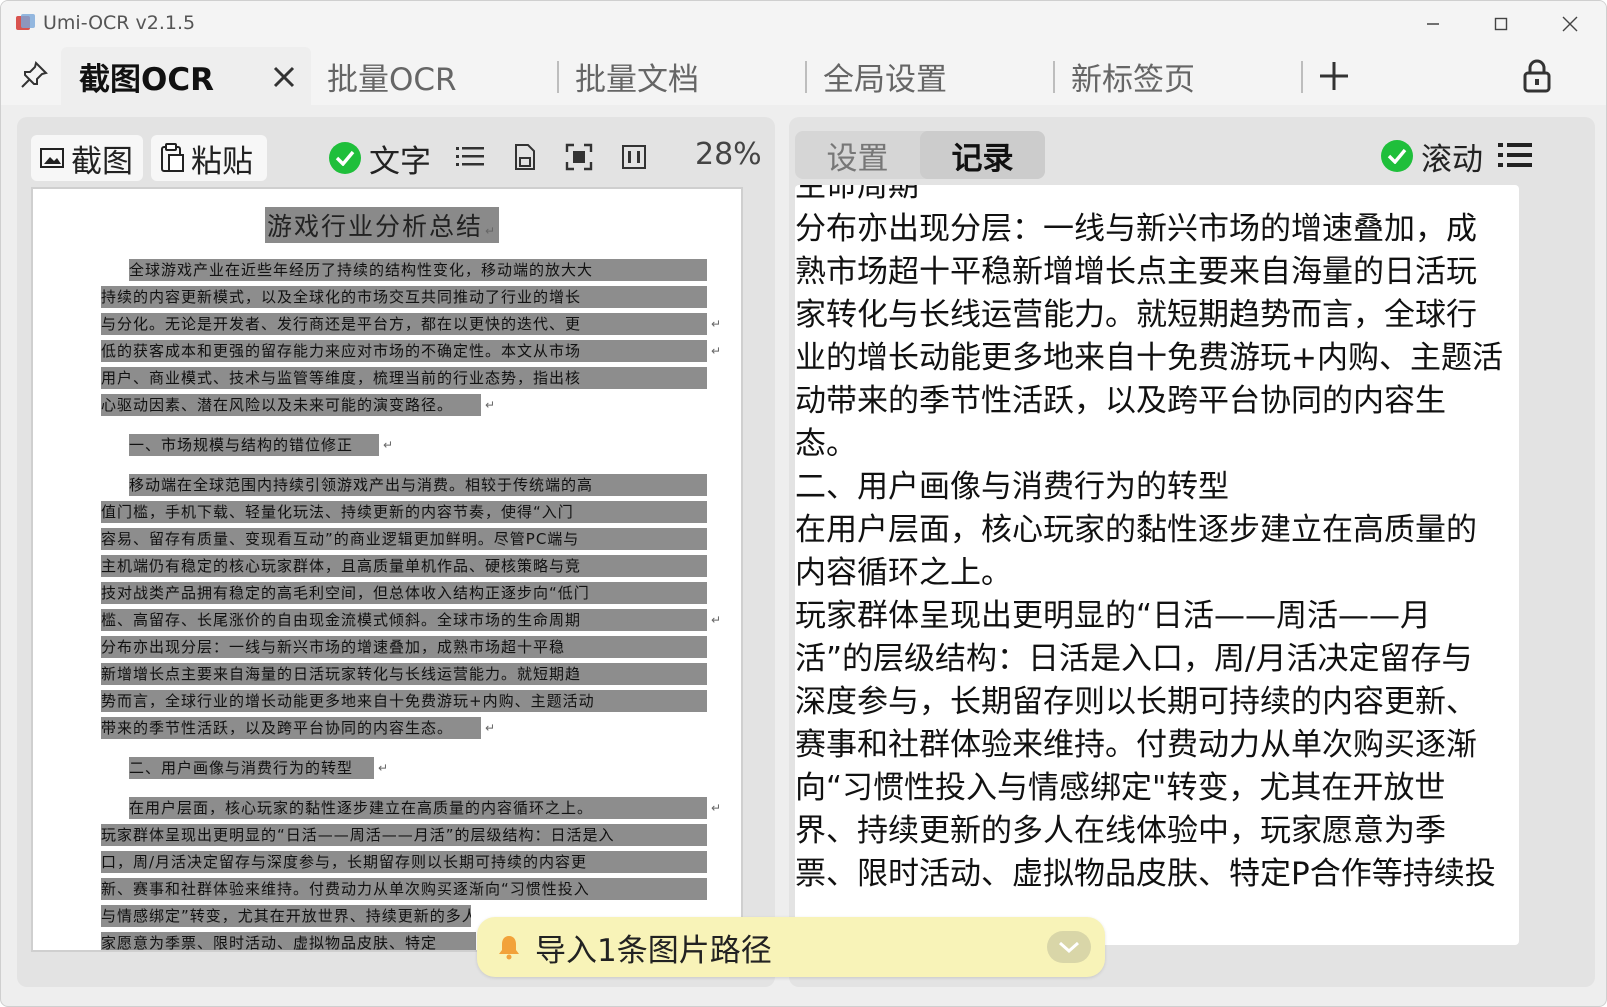 This screenshot has width=1607, height=1007. Describe the element at coordinates (404, 889) in the screenshot. I see `doc-text-line: 新、赛事和社群体验来维持。付费动力从单次购买逐渐向“习惯性投入` at that location.